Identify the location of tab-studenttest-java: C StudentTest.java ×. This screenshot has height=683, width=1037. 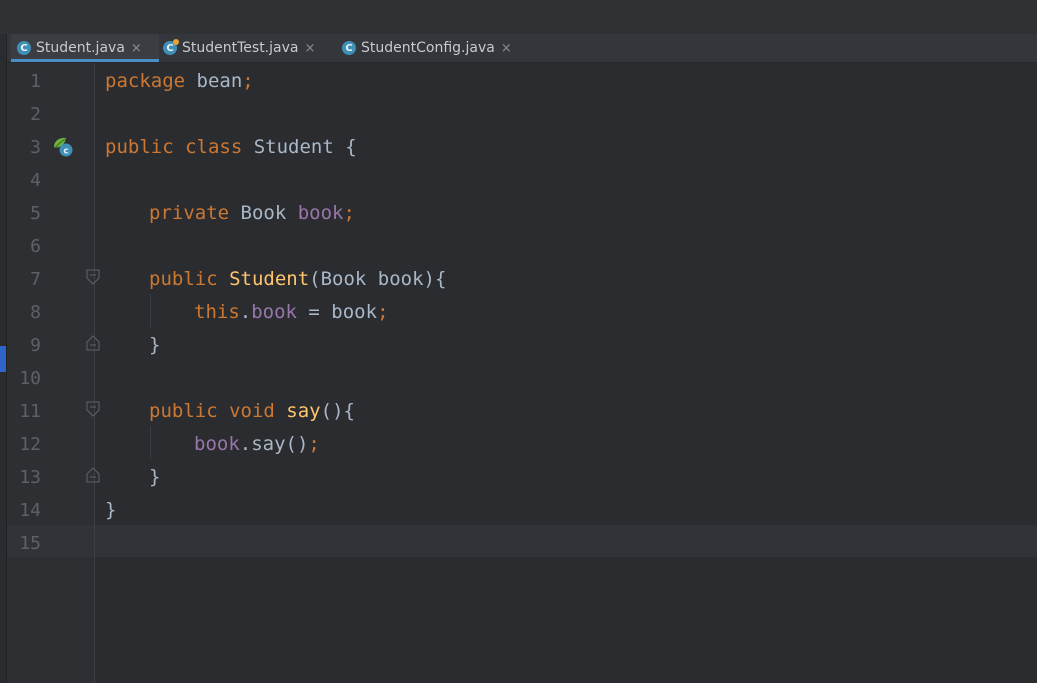
(248, 48).